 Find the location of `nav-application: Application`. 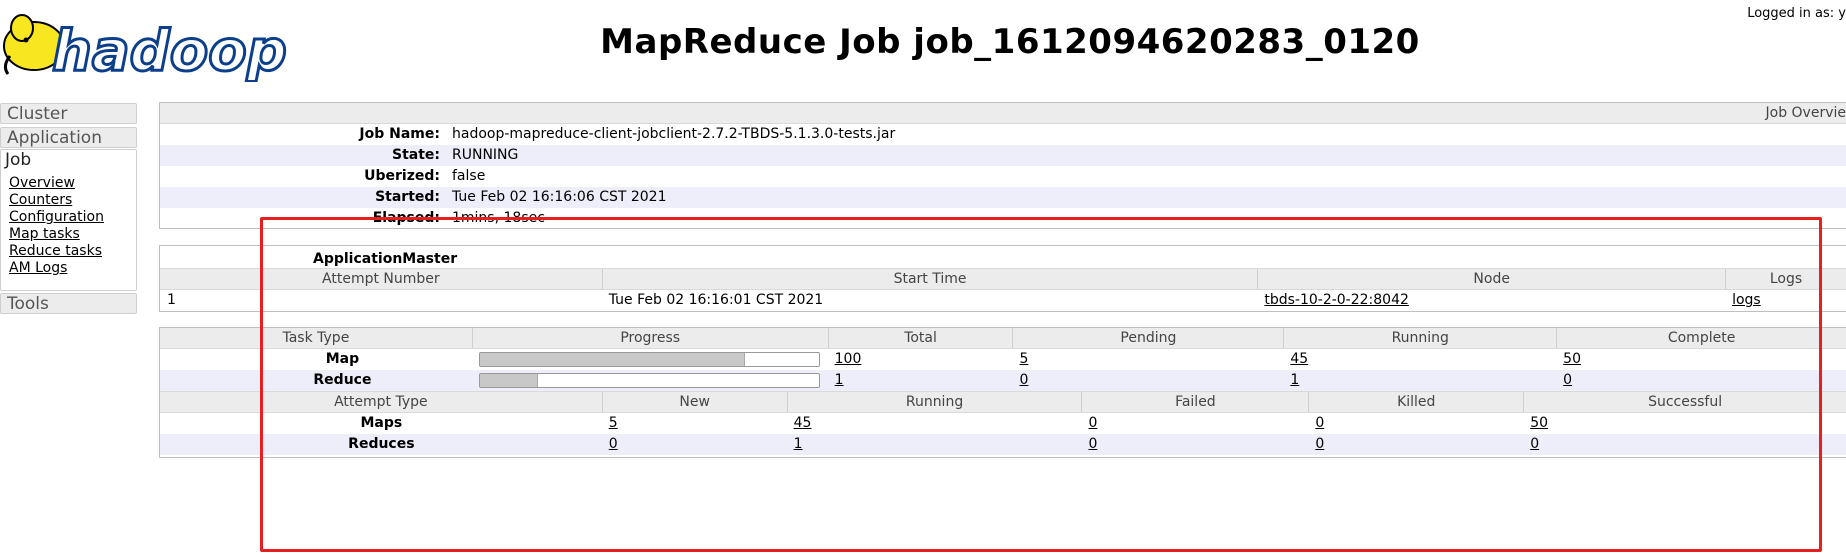

nav-application: Application is located at coordinates (68, 137).